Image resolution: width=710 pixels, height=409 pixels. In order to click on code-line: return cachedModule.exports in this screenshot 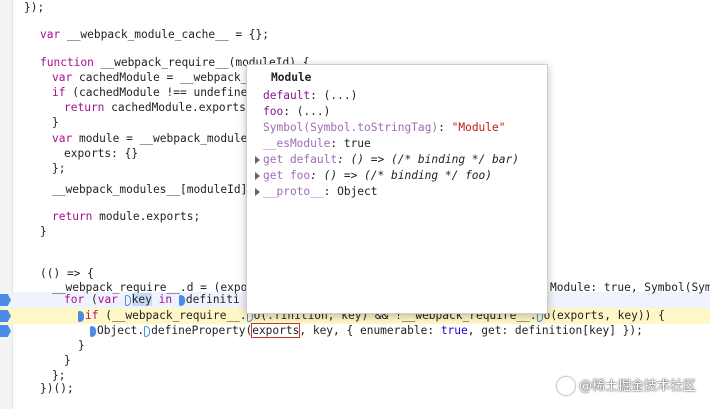, I will do `click(155, 108)`.